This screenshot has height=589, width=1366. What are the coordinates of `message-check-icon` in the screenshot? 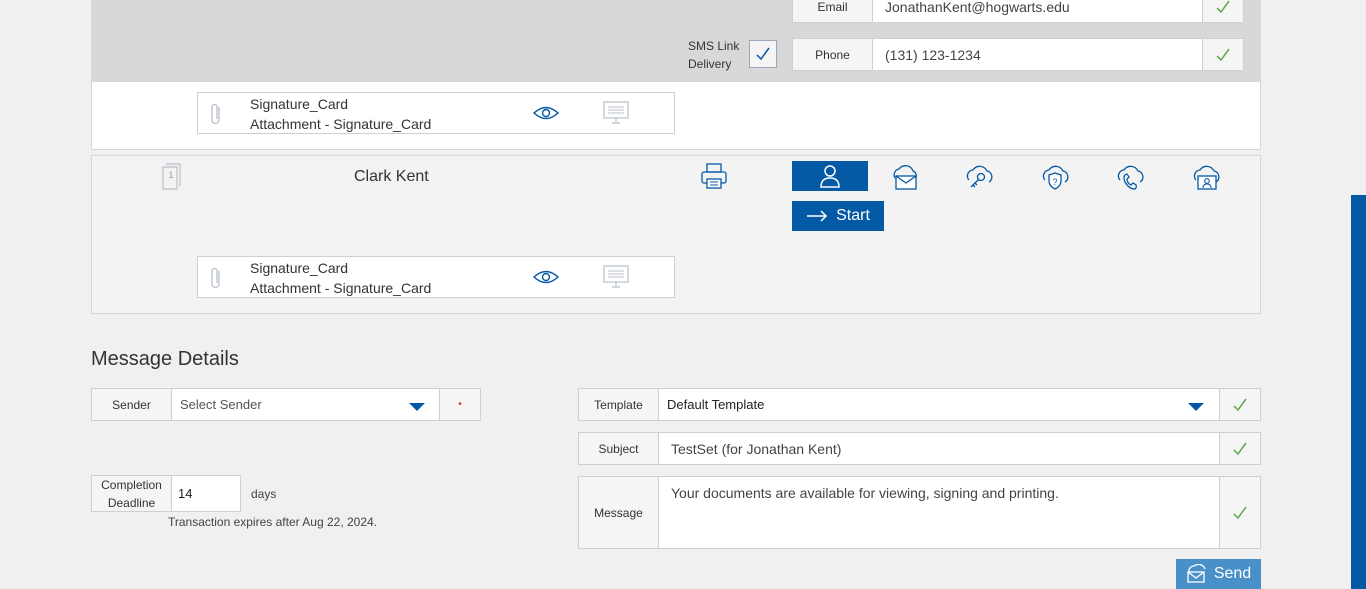 It's located at (1240, 512).